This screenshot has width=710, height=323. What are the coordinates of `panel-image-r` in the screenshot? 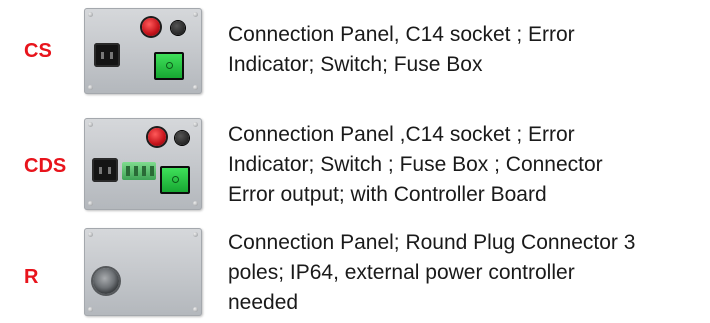 It's located at (143, 272).